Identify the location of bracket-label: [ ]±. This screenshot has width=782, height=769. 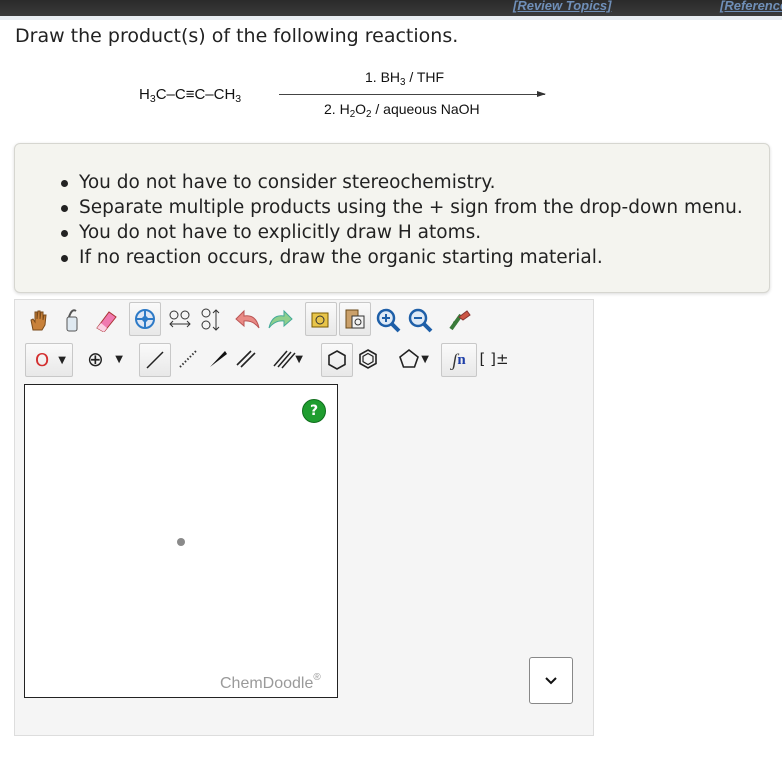
(494, 359).